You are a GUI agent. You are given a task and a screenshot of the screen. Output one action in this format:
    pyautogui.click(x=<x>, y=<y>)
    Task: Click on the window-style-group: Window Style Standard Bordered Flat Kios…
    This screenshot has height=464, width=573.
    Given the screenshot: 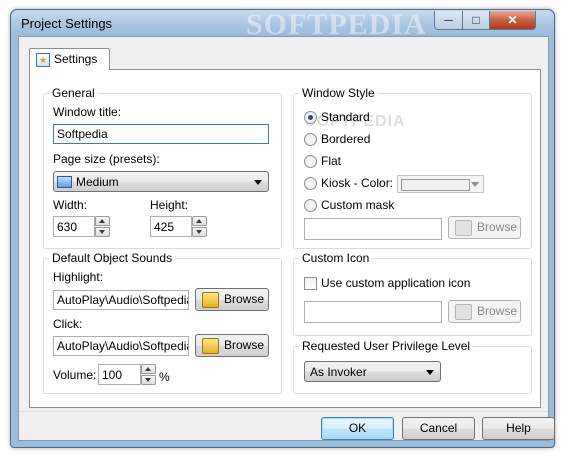 What is the action you would take?
    pyautogui.click(x=412, y=167)
    